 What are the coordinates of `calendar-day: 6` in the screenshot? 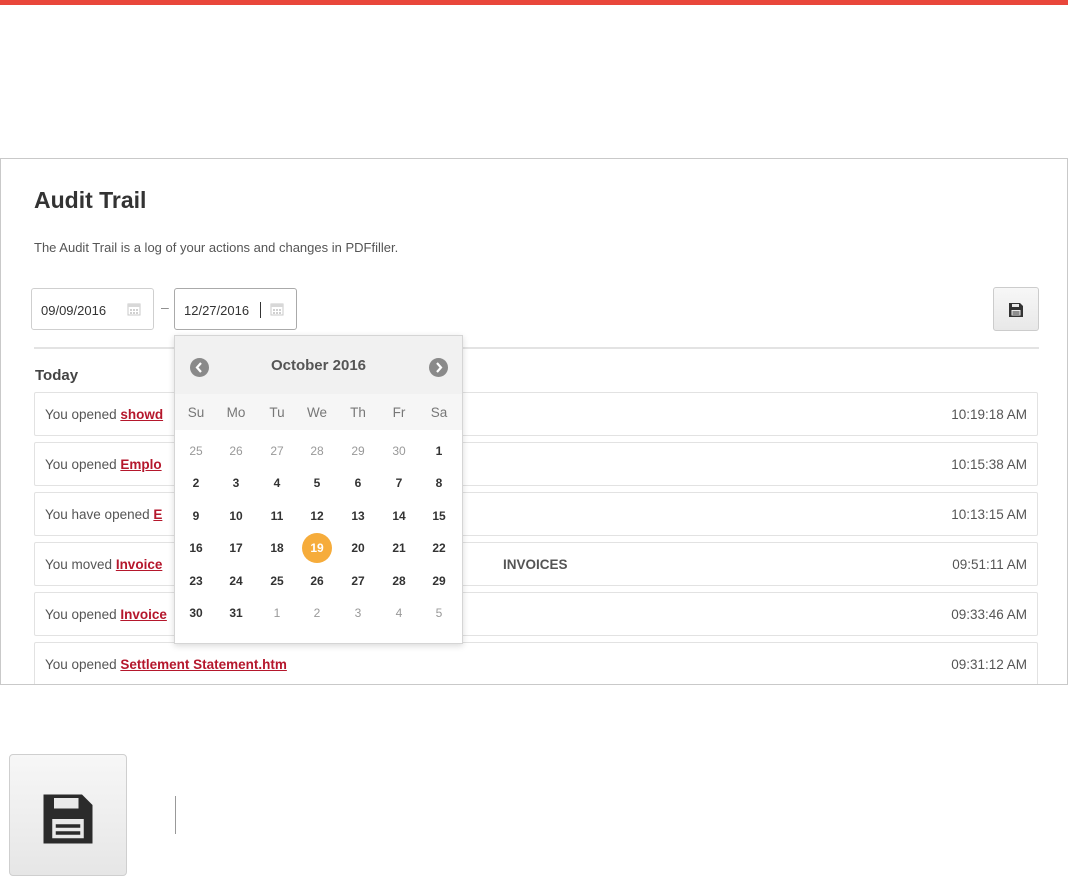 It's located at (358, 483).